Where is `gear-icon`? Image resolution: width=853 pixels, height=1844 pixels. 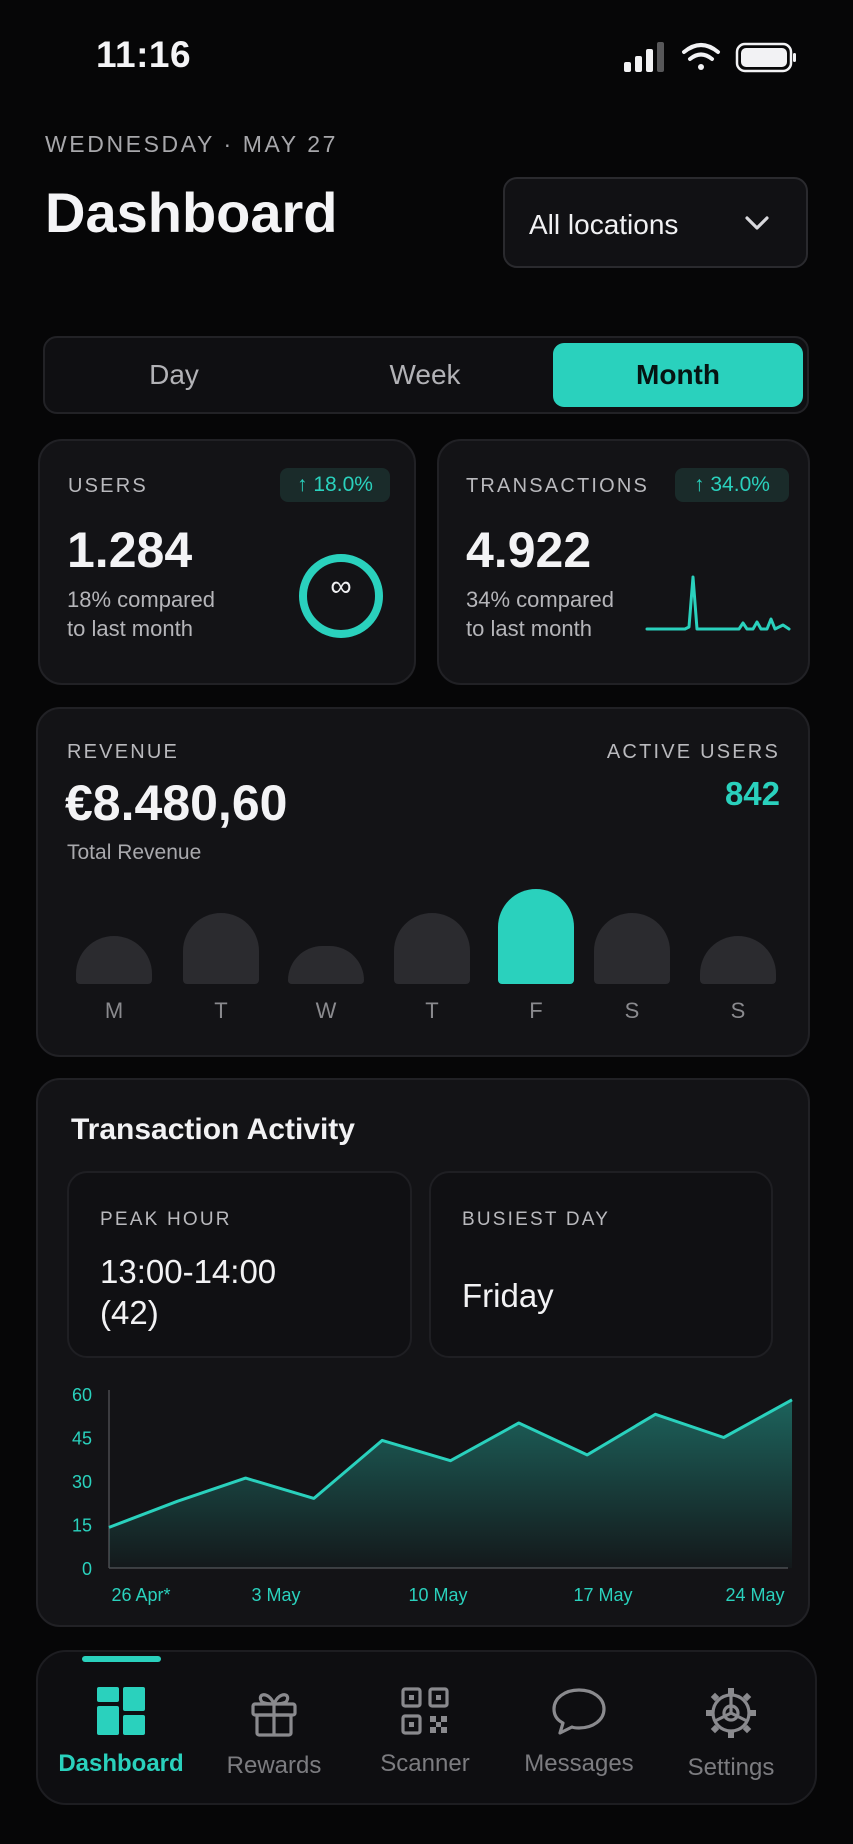
gear-icon is located at coordinates (731, 1713).